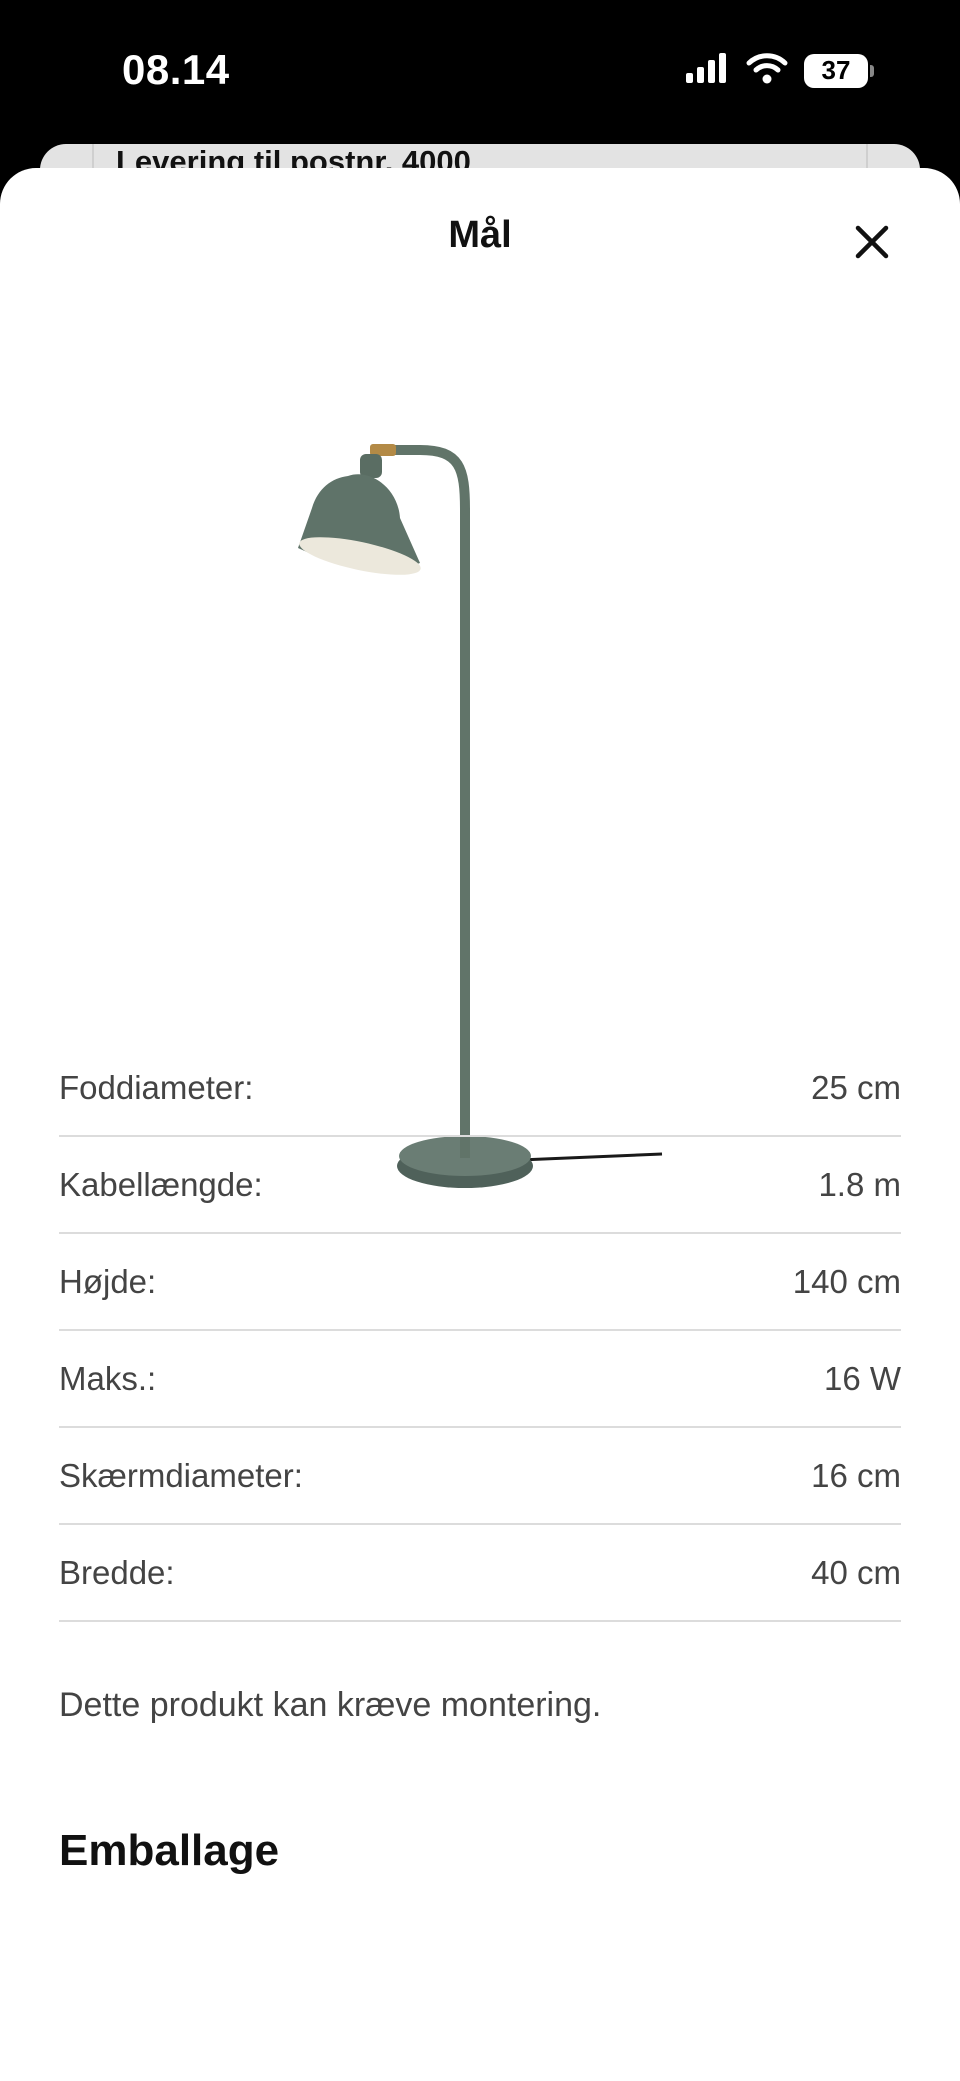  I want to click on spec-label: Højde:, so click(108, 1281).